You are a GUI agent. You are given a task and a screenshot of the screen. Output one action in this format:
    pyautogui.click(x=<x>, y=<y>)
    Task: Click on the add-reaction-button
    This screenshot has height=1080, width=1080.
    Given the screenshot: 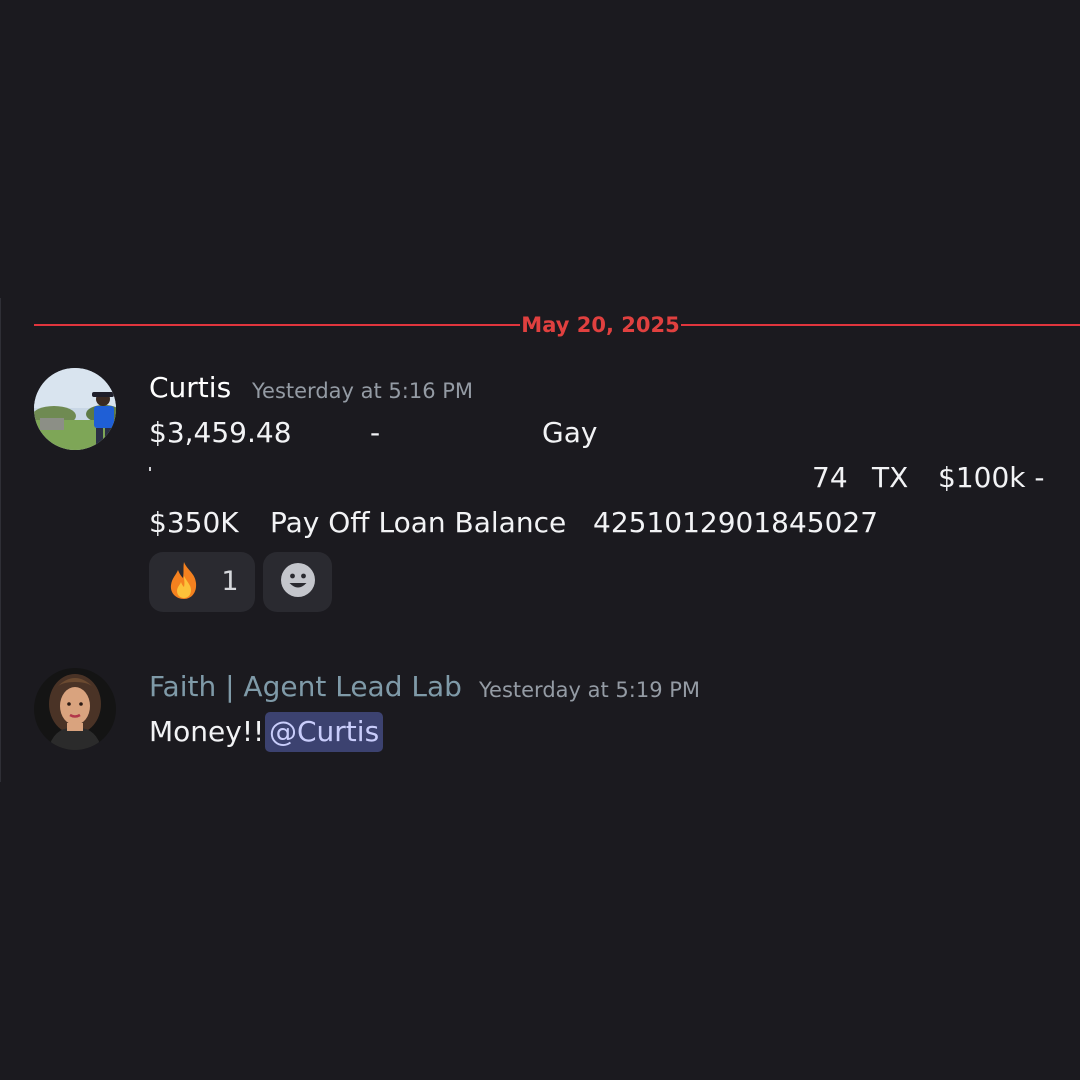 What is the action you would take?
    pyautogui.click(x=297, y=582)
    